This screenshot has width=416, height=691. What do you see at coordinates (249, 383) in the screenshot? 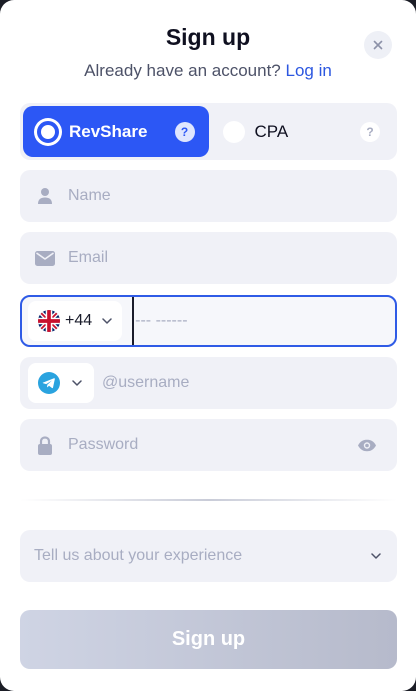
I see `telegram-username-input` at bounding box center [249, 383].